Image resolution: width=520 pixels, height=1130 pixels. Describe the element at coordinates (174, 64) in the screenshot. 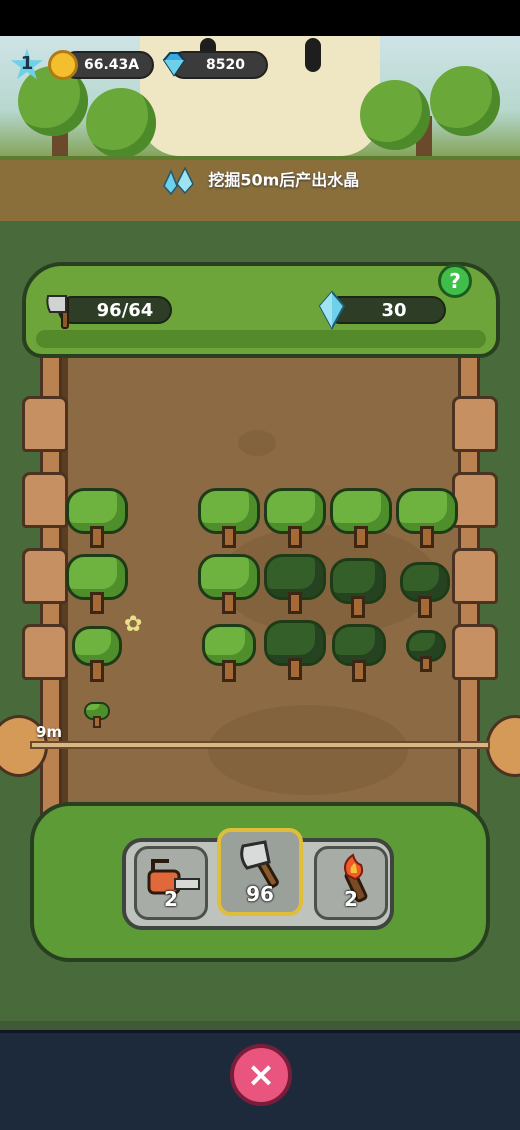

I see `gem-icon` at that location.